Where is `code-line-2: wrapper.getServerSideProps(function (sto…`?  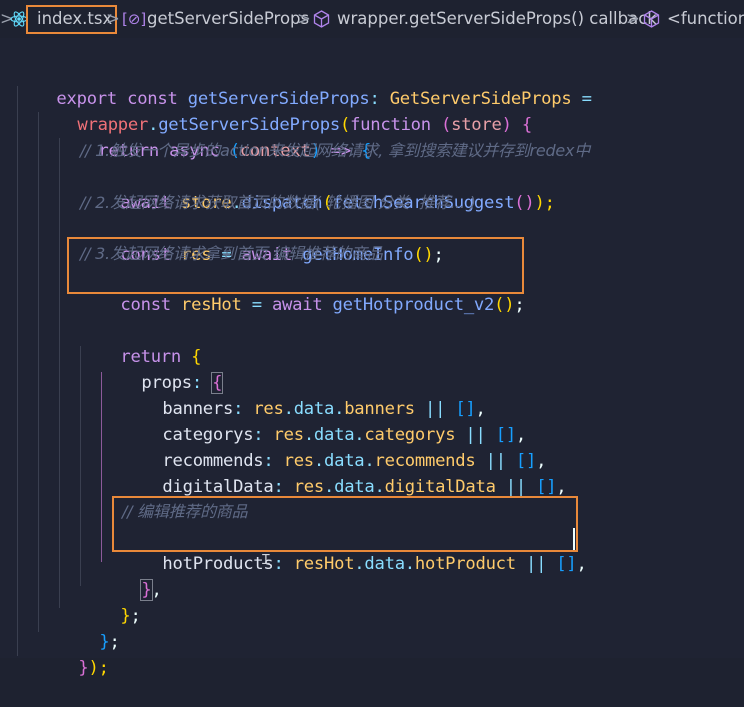
code-line-2: wrapper.getServerSideProps(function (sto… is located at coordinates (304, 125).